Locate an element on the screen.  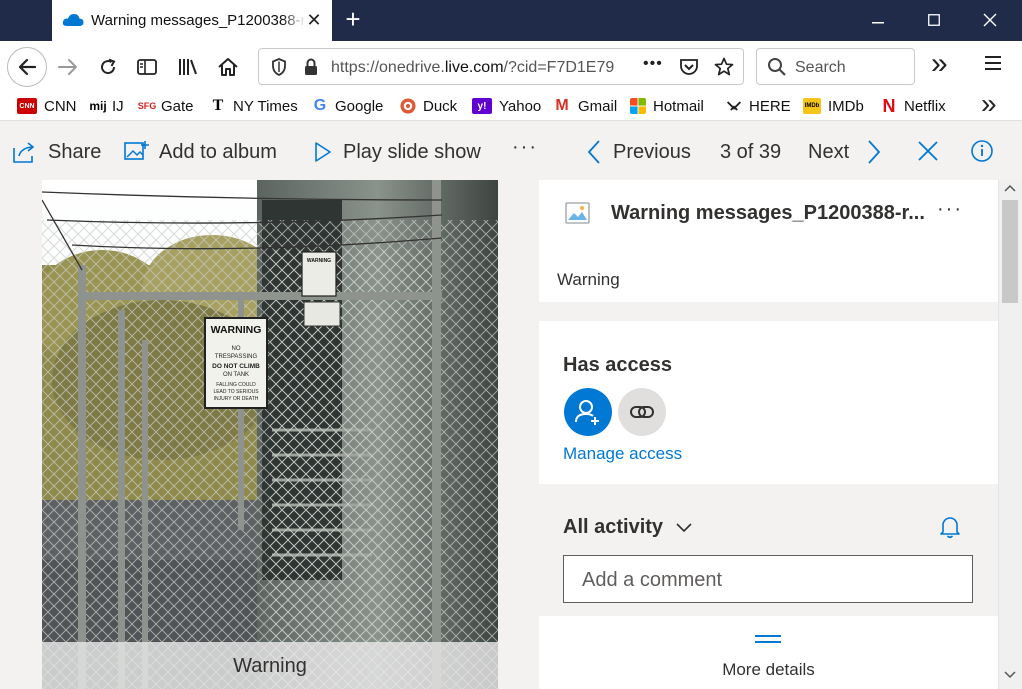
bookmark-nytimes: T NY Times is located at coordinates (254, 106).